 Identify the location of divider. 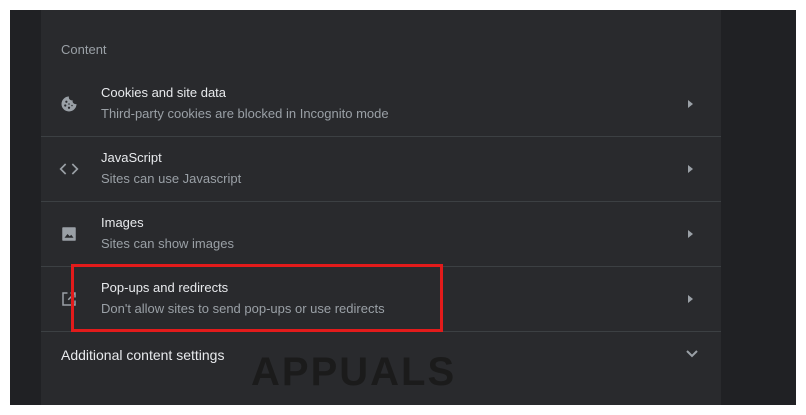
(381, 331).